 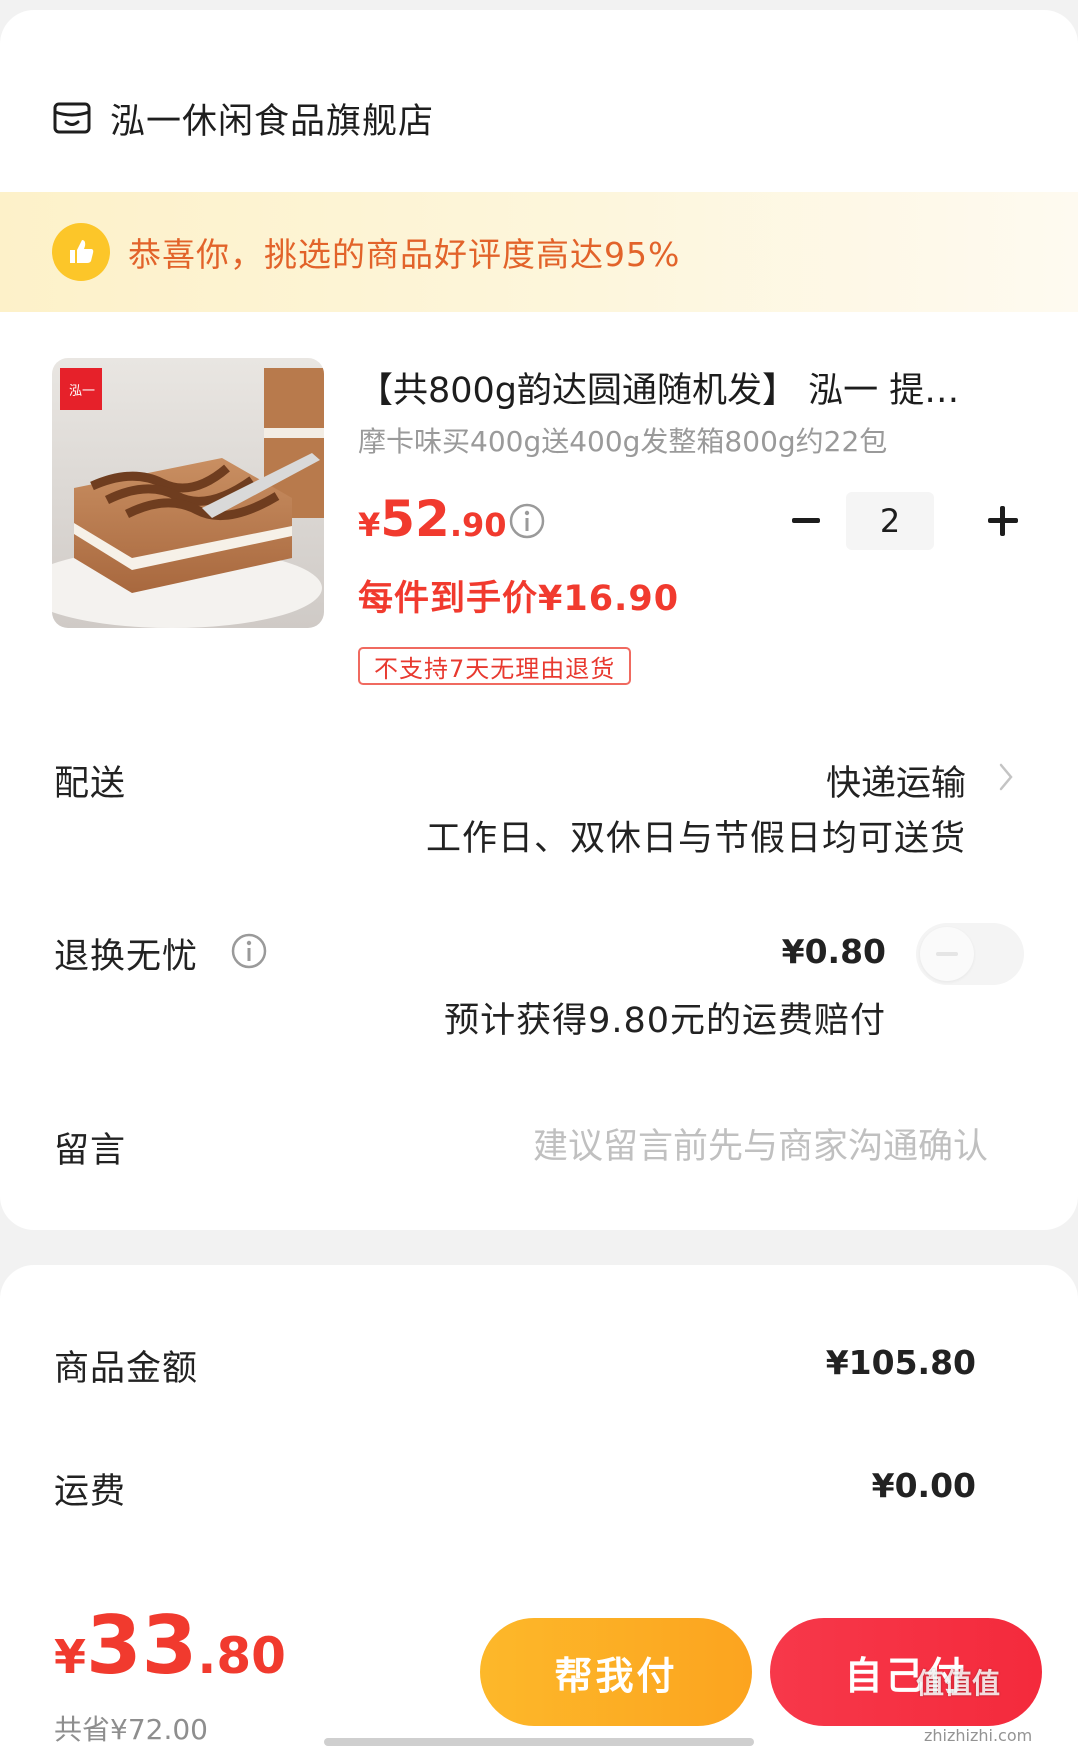 I want to click on quantity-input: 2, so click(x=890, y=521).